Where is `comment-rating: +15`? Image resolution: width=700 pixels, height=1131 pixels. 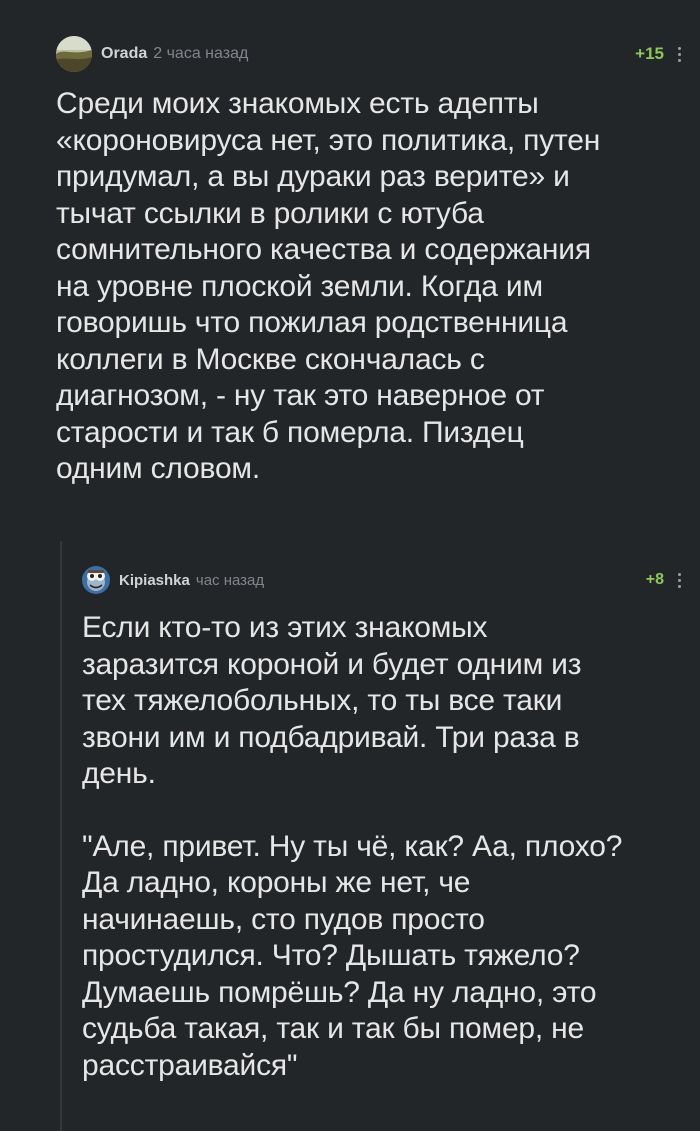 comment-rating: +15 is located at coordinates (649, 53).